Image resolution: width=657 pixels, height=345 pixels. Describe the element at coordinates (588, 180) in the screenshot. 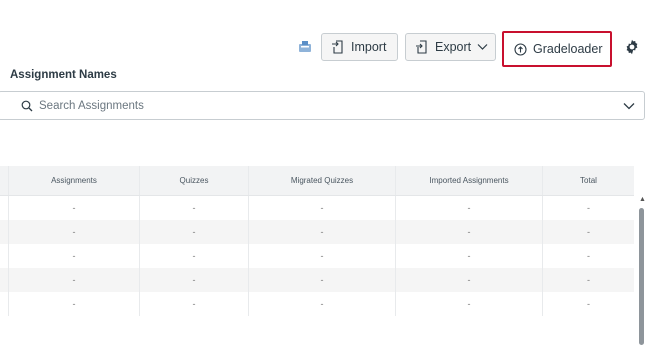

I see `column-header-total: Total` at that location.